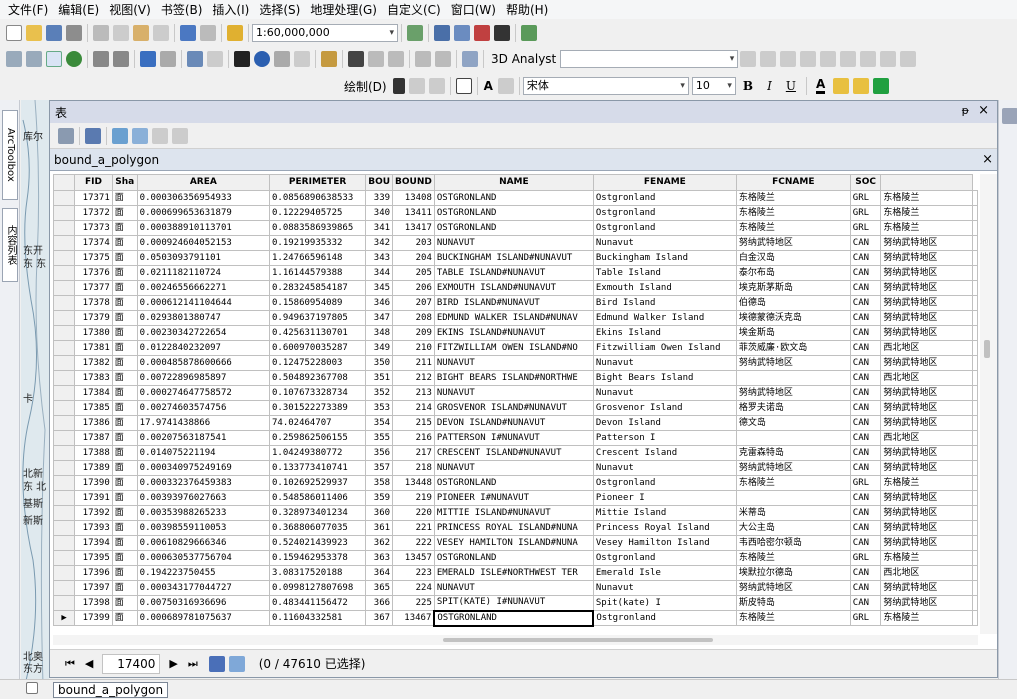  Describe the element at coordinates (474, 9) in the screenshot. I see `menu-item: 窗口(W)` at that location.